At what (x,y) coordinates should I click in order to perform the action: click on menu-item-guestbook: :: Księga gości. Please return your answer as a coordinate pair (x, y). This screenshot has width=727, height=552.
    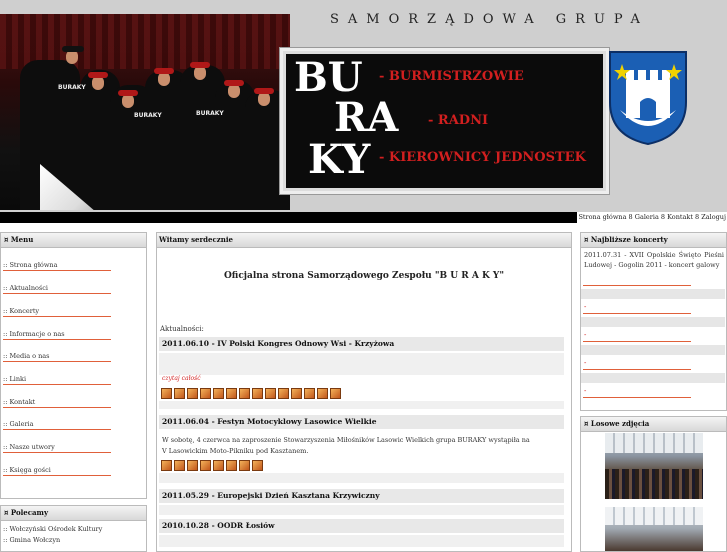
    Looking at the image, I should click on (27, 470).